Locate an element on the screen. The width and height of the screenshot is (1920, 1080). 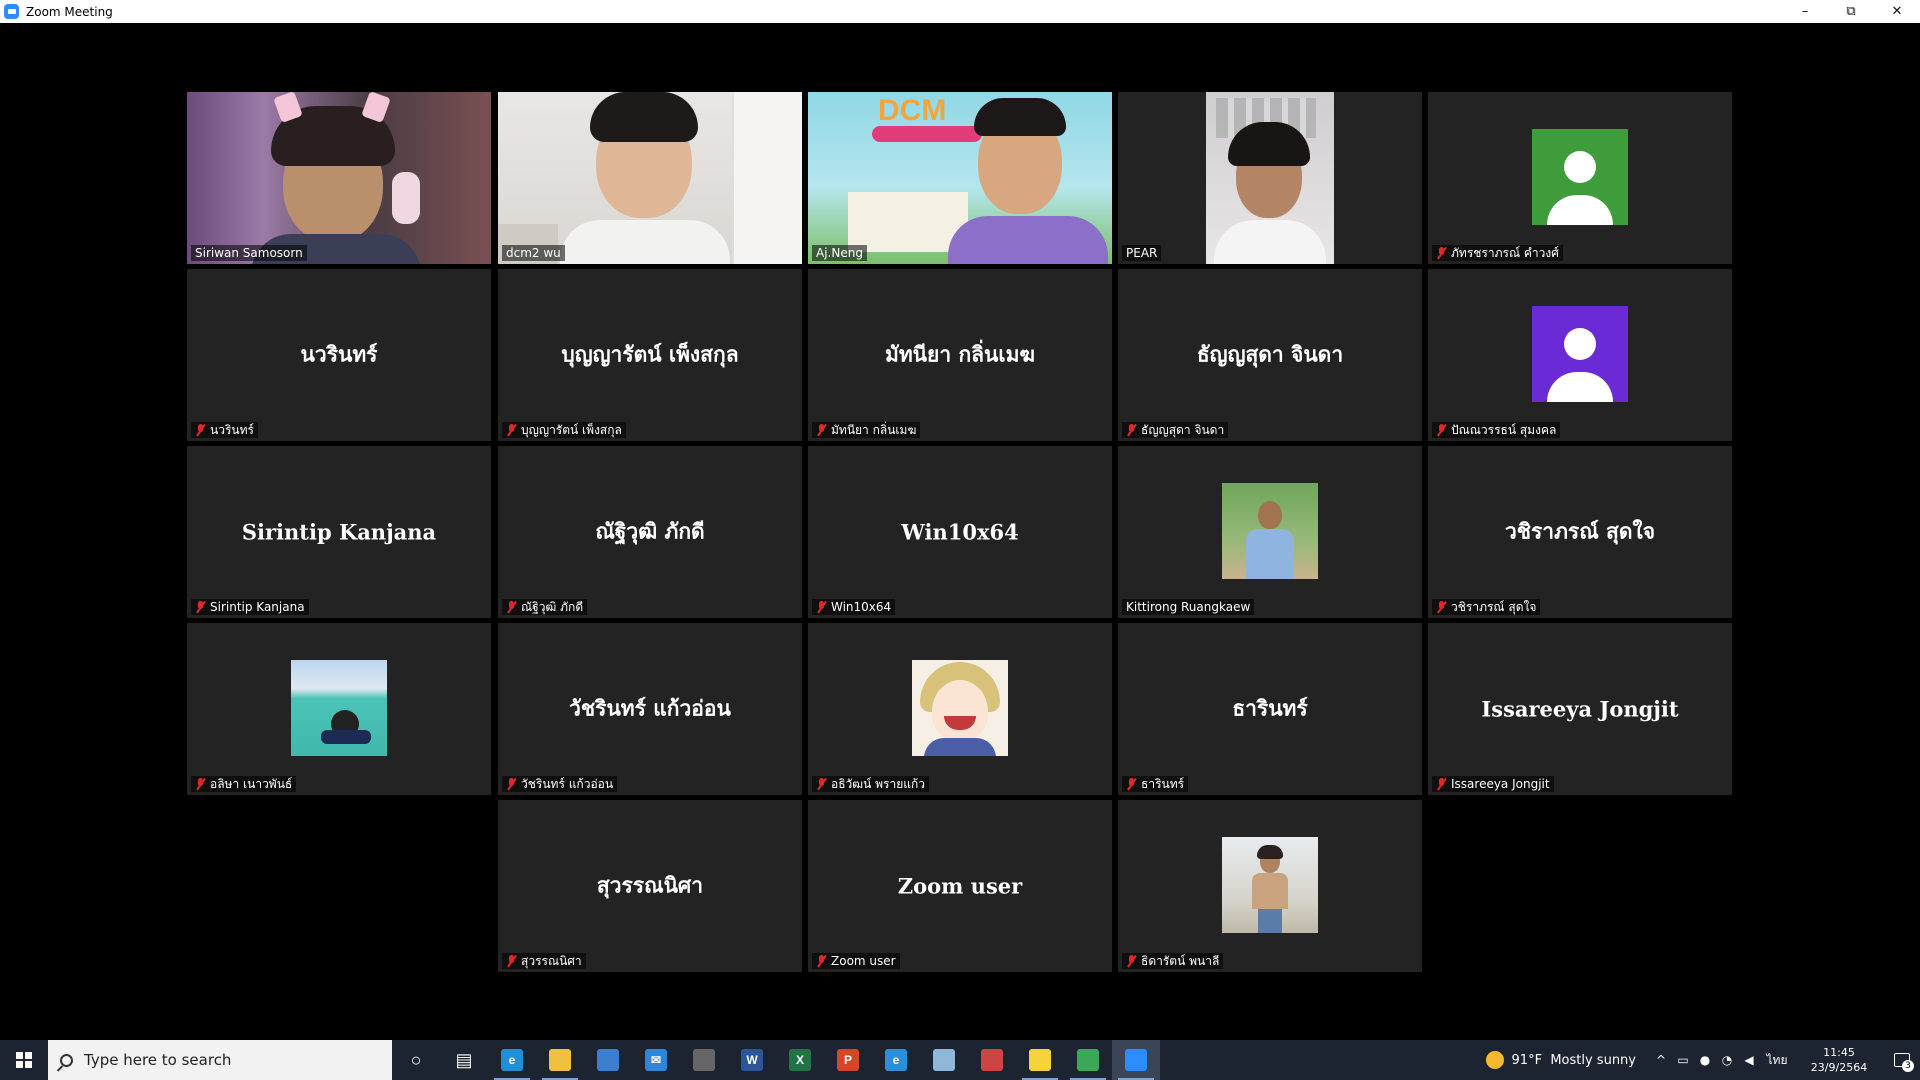
notification-count: 3 is located at coordinates (1908, 1066).